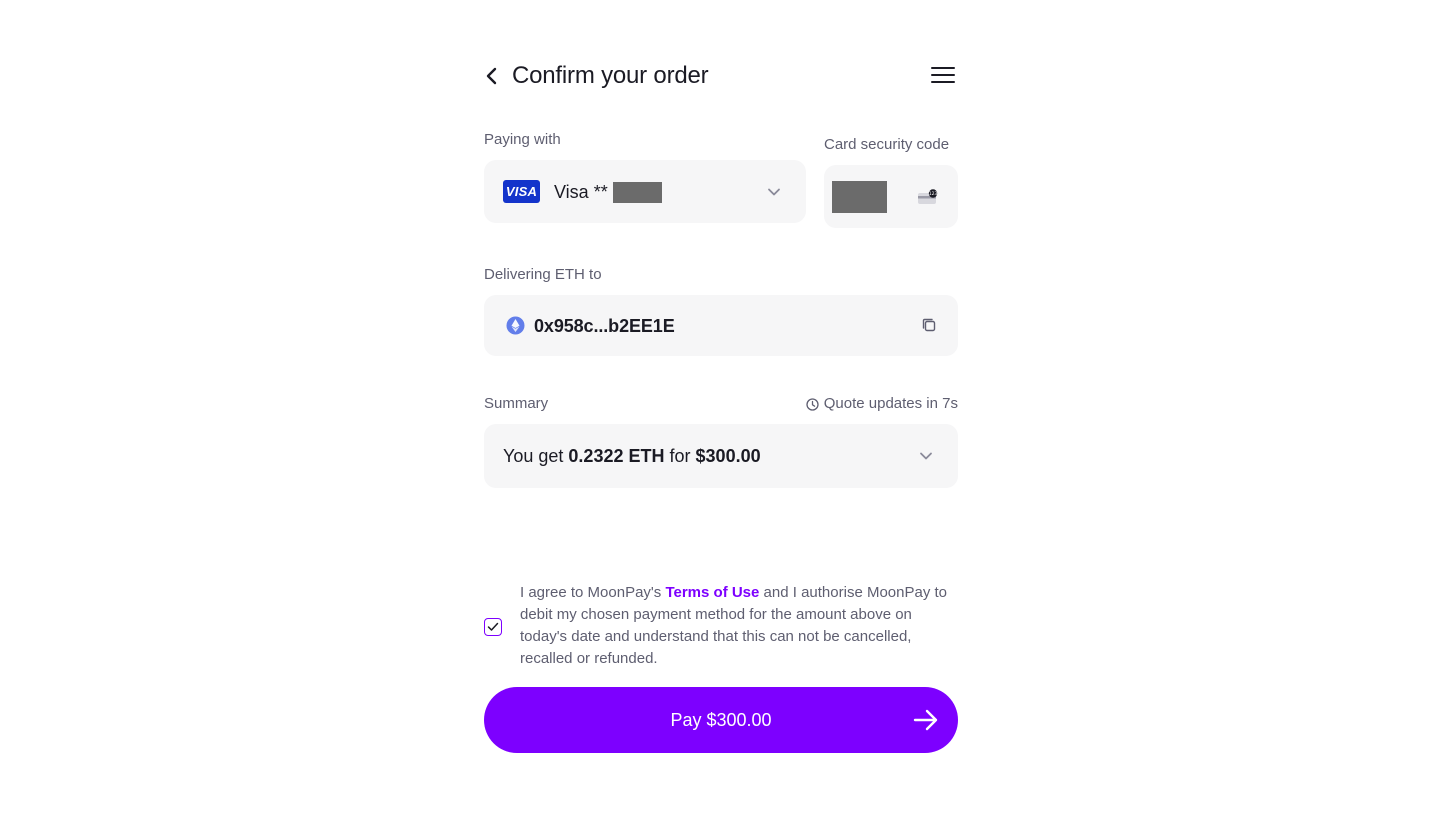  Describe the element at coordinates (721, 325) in the screenshot. I see `wallet-address-field: 0x958c...b2EE1E` at that location.